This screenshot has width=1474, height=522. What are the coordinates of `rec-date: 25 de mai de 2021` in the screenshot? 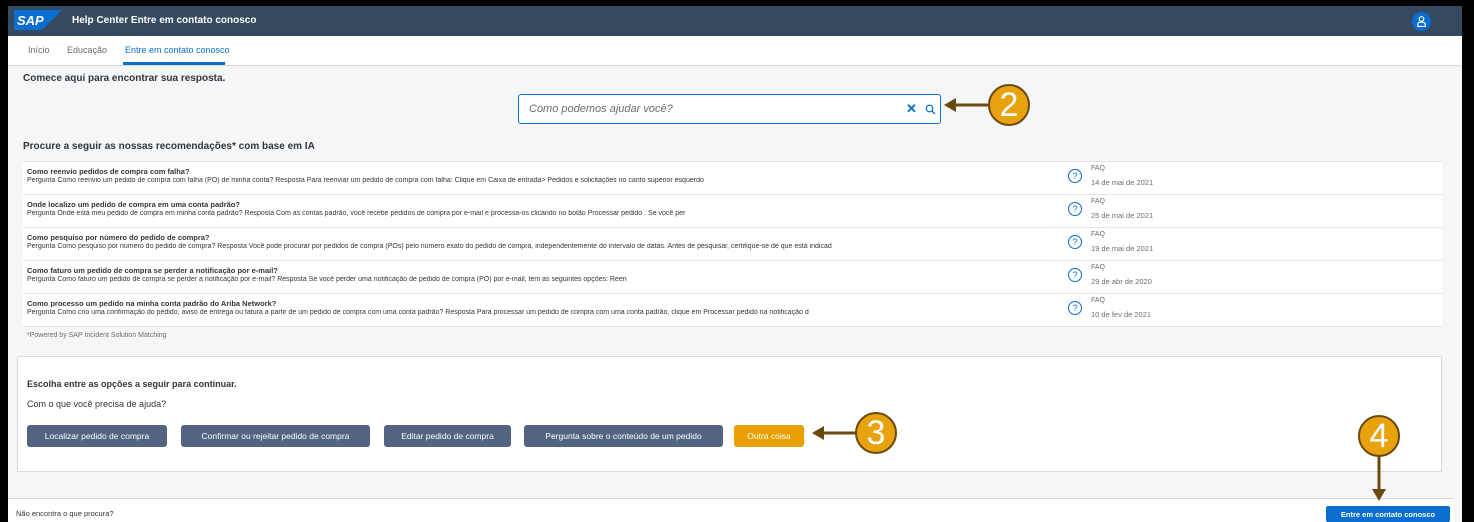 It's located at (1122, 215).